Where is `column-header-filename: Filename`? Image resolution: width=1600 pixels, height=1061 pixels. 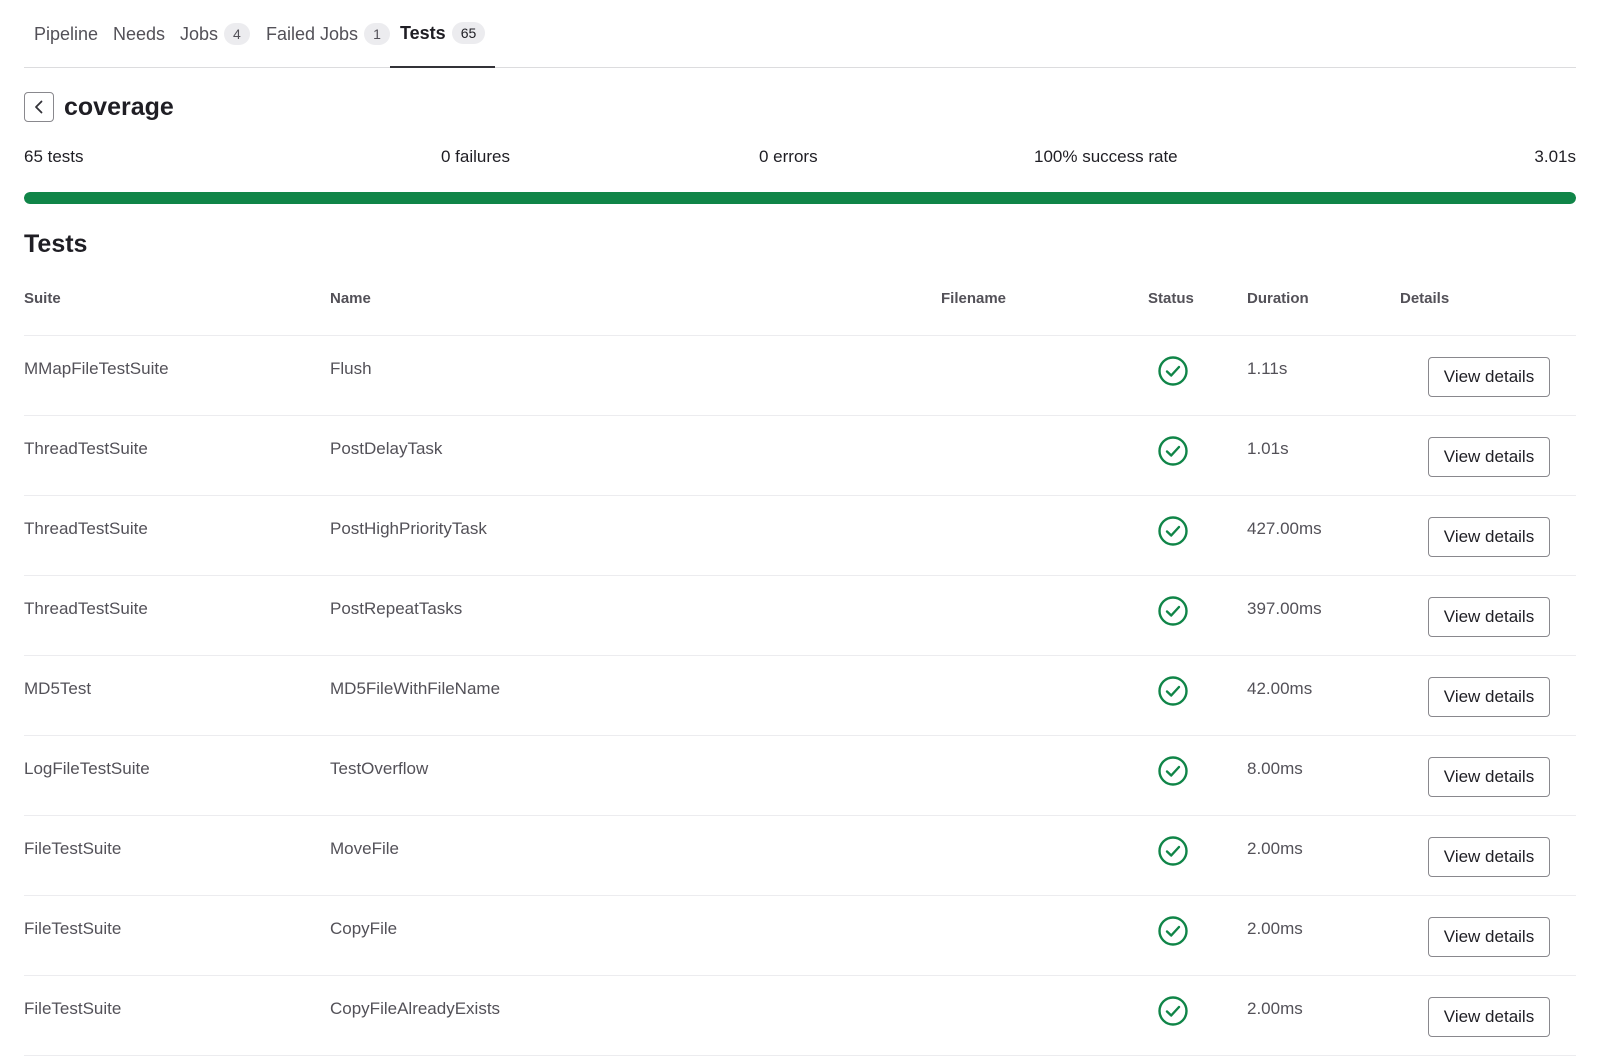
column-header-filename: Filename is located at coordinates (974, 298).